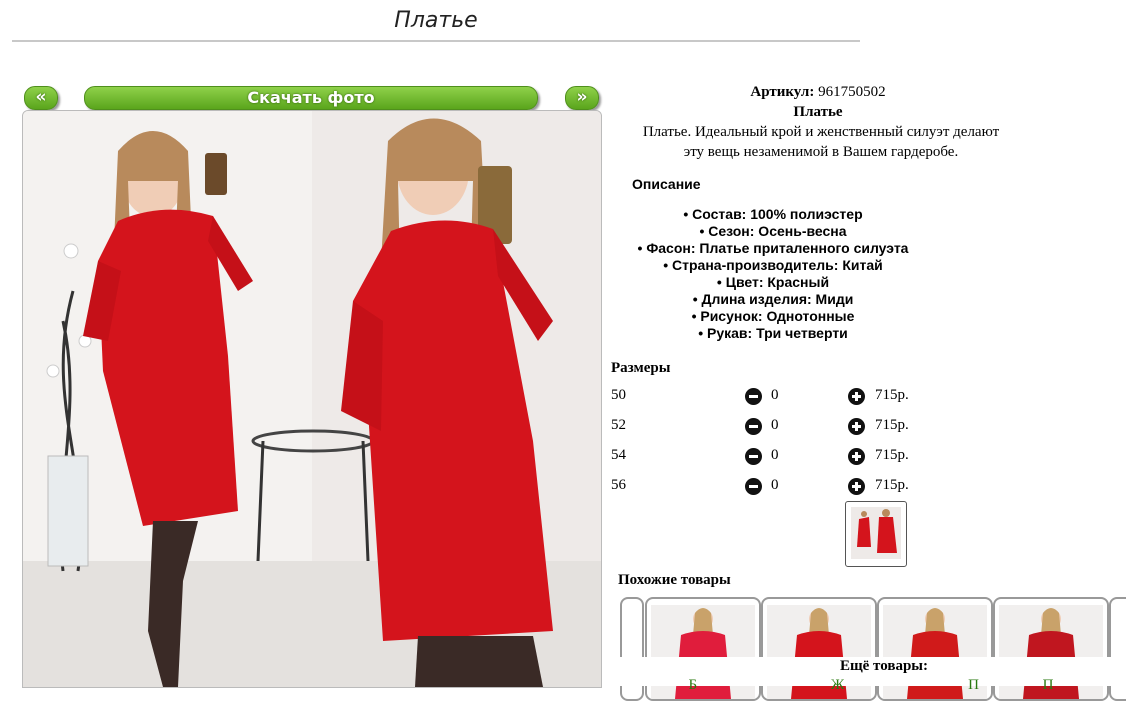 This screenshot has width=1126, height=701. Describe the element at coordinates (311, 98) in the screenshot. I see `download-photo-button: Скачать фото` at that location.